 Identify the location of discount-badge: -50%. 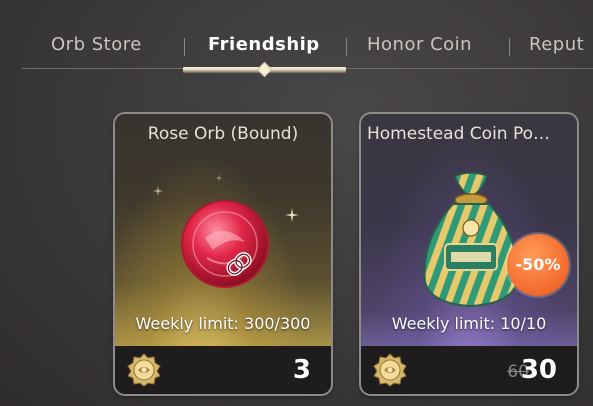
(538, 265).